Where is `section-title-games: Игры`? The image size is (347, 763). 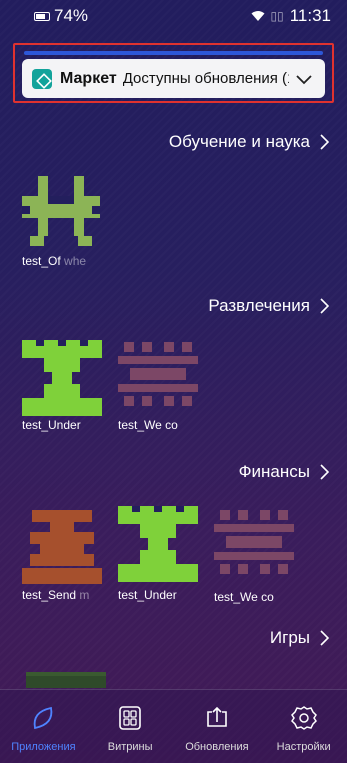
section-title-games: Игры is located at coordinates (299, 638).